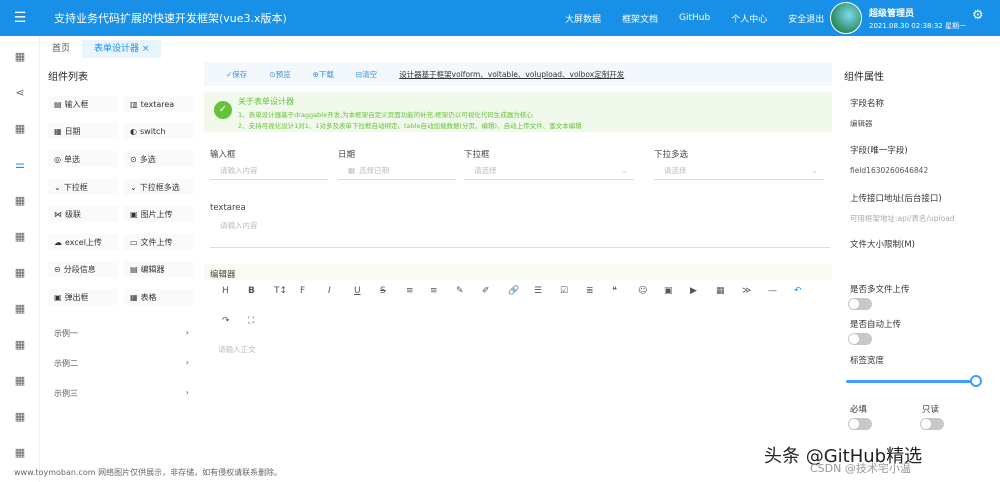 Image resolution: width=1000 pixels, height=482 pixels. Describe the element at coordinates (20, 93) in the screenshot. I see `share-icon: ⋖` at that location.